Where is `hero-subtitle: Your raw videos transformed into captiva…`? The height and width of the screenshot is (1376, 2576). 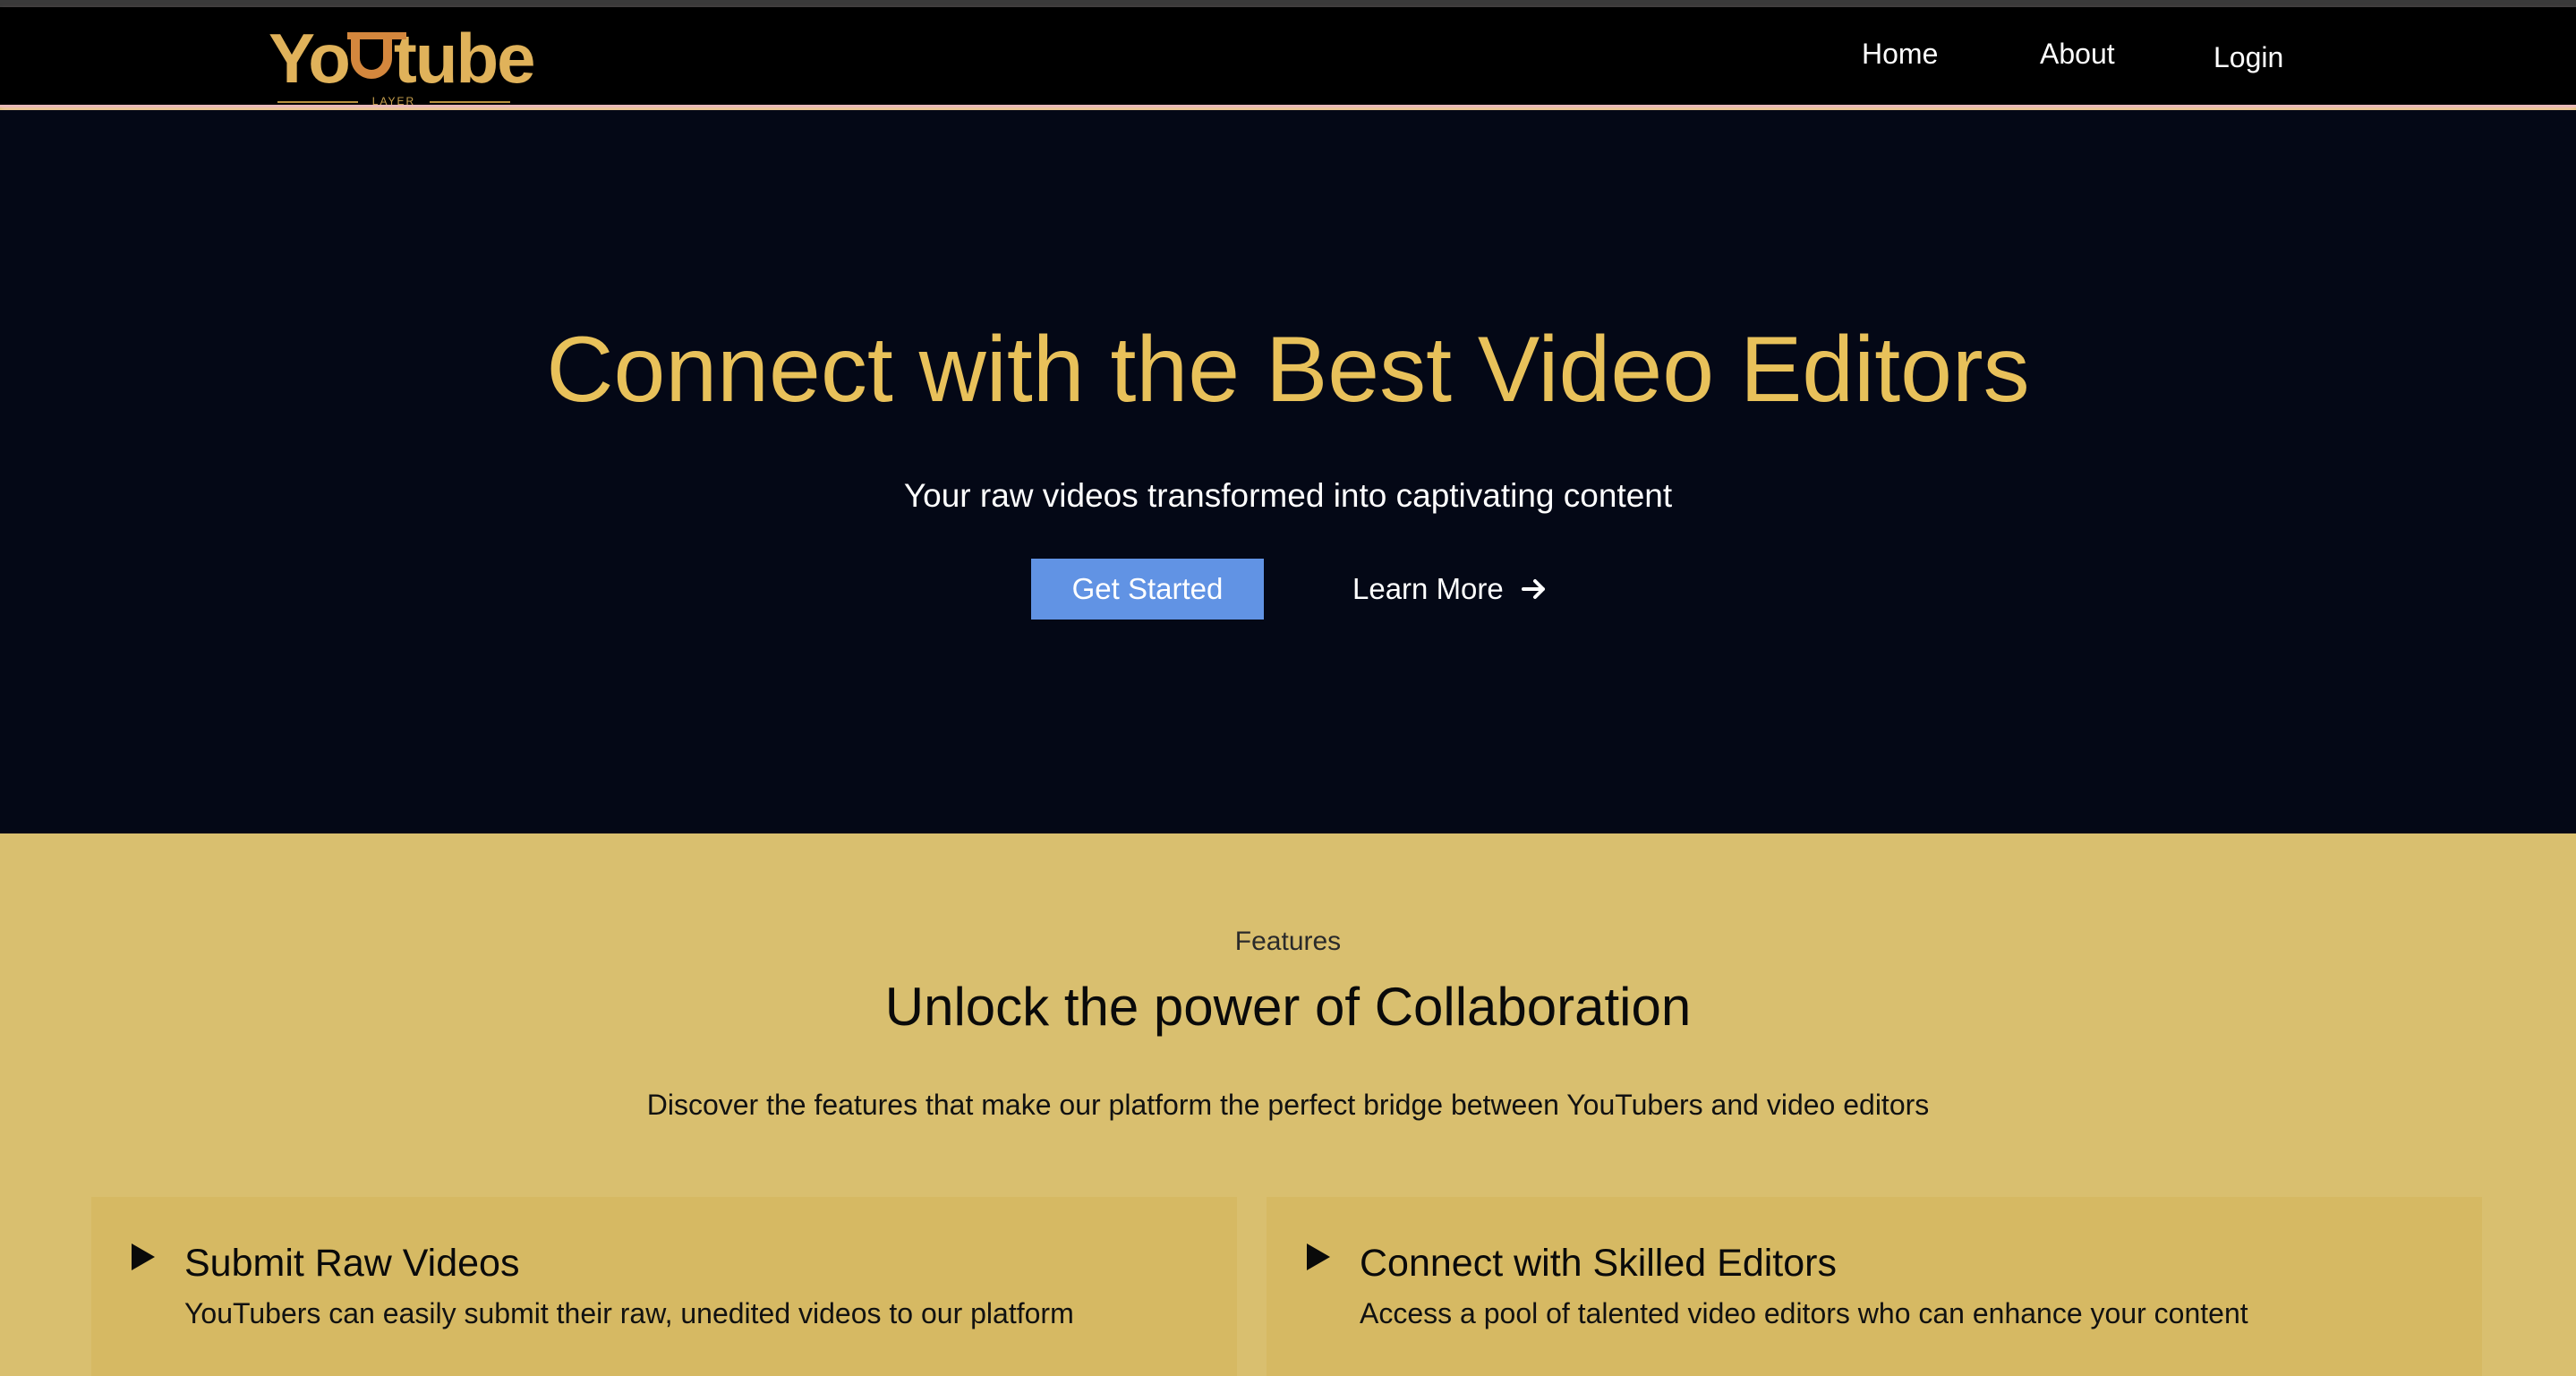
hero-subtitle: Your raw videos transformed into captiva… is located at coordinates (1288, 495).